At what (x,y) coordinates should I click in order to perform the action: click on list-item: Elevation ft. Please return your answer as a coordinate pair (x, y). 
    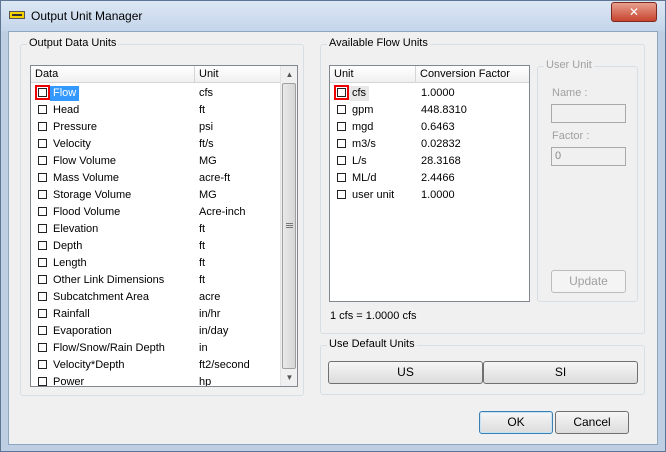
    Looking at the image, I should click on (156, 229).